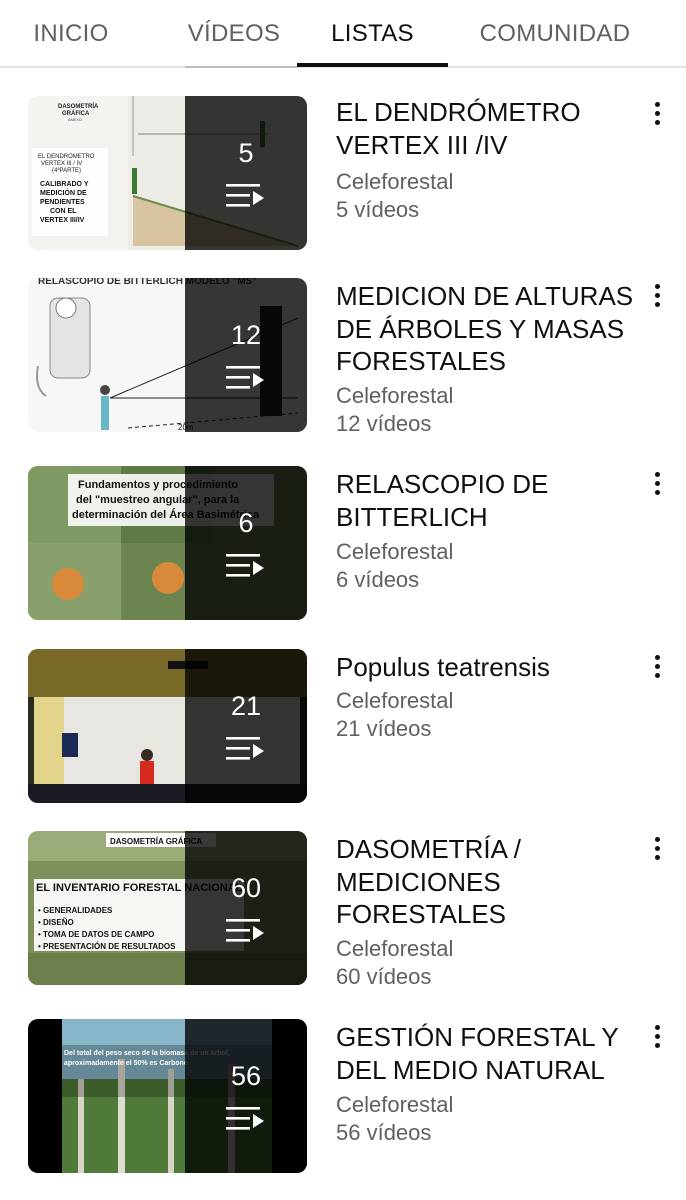  Describe the element at coordinates (66, 170) in the screenshot. I see `svg-text: (4ªPARTE)` at that location.